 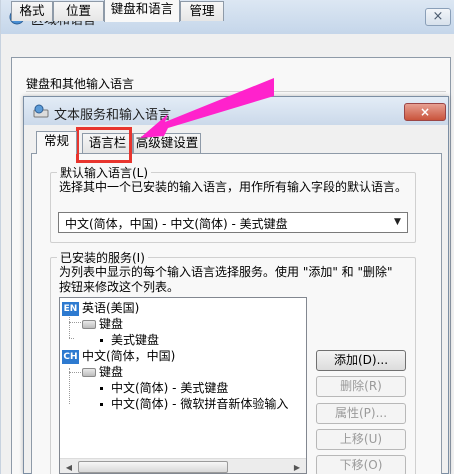 I want to click on ch-language-icon: CH, so click(x=70, y=356).